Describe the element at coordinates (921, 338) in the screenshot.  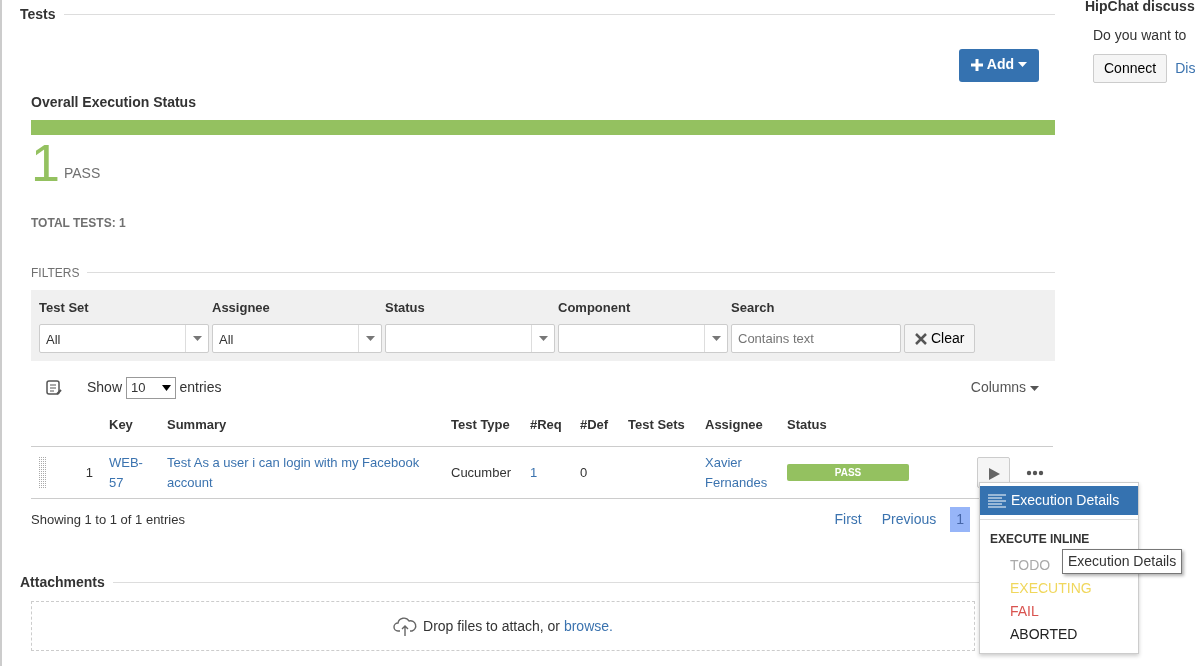
I see `close-icon` at that location.